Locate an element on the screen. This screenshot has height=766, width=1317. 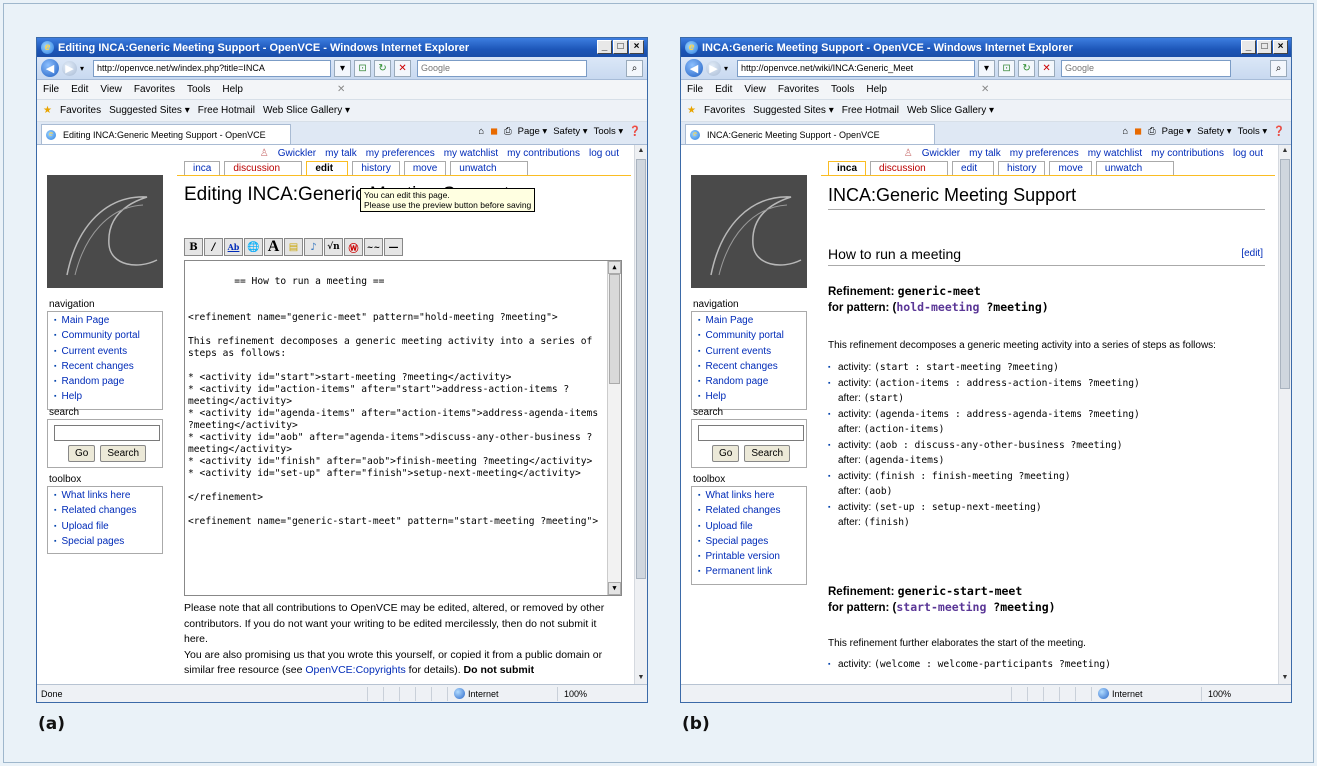
tool-special-pages: Special pages is located at coordinates (106, 542).